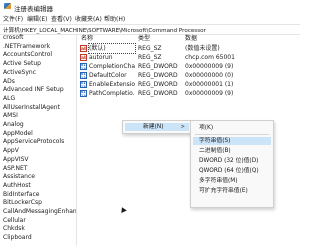  I want to click on submenu-item-label: 多字符串值(M), so click(218, 181).